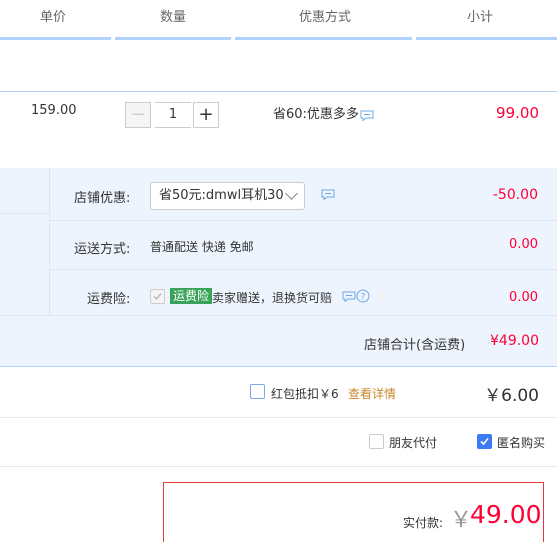  I want to click on shop-total-label: 店铺合计(含运费), so click(415, 345).